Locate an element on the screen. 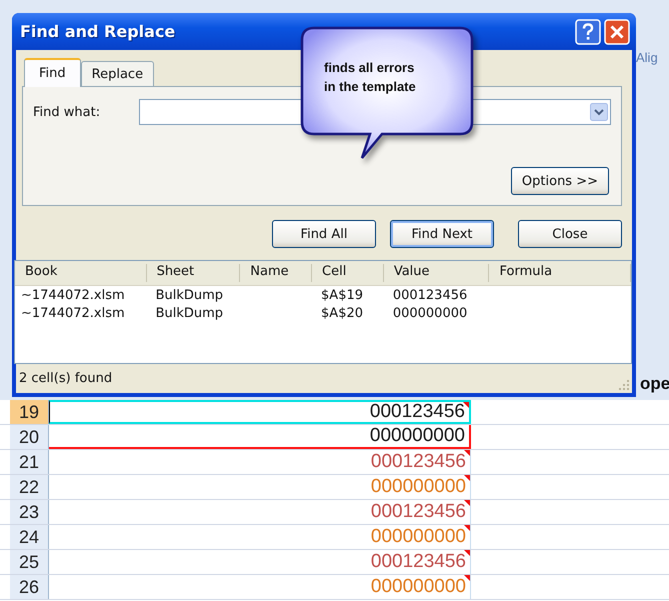 The image size is (669, 601). options-button: Options >> is located at coordinates (559, 181).